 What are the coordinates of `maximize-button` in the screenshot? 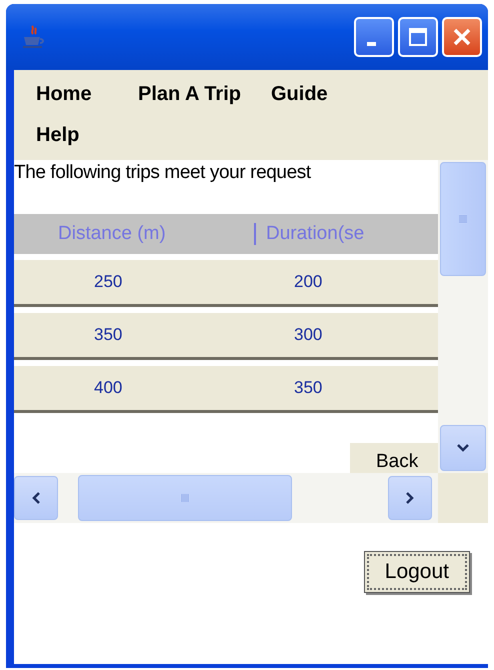 It's located at (418, 37).